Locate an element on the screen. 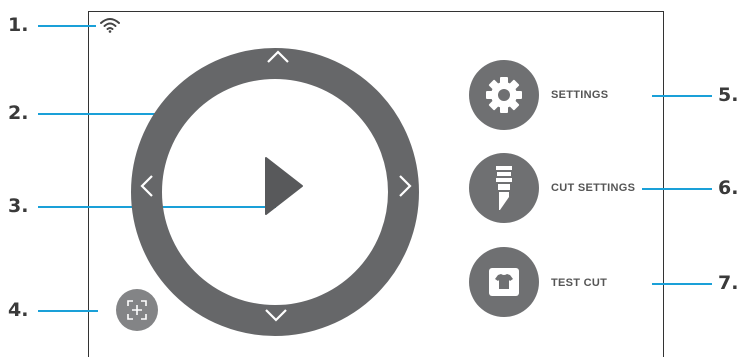 This screenshot has width=742, height=357. settings-label: SETTINGS is located at coordinates (580, 95).